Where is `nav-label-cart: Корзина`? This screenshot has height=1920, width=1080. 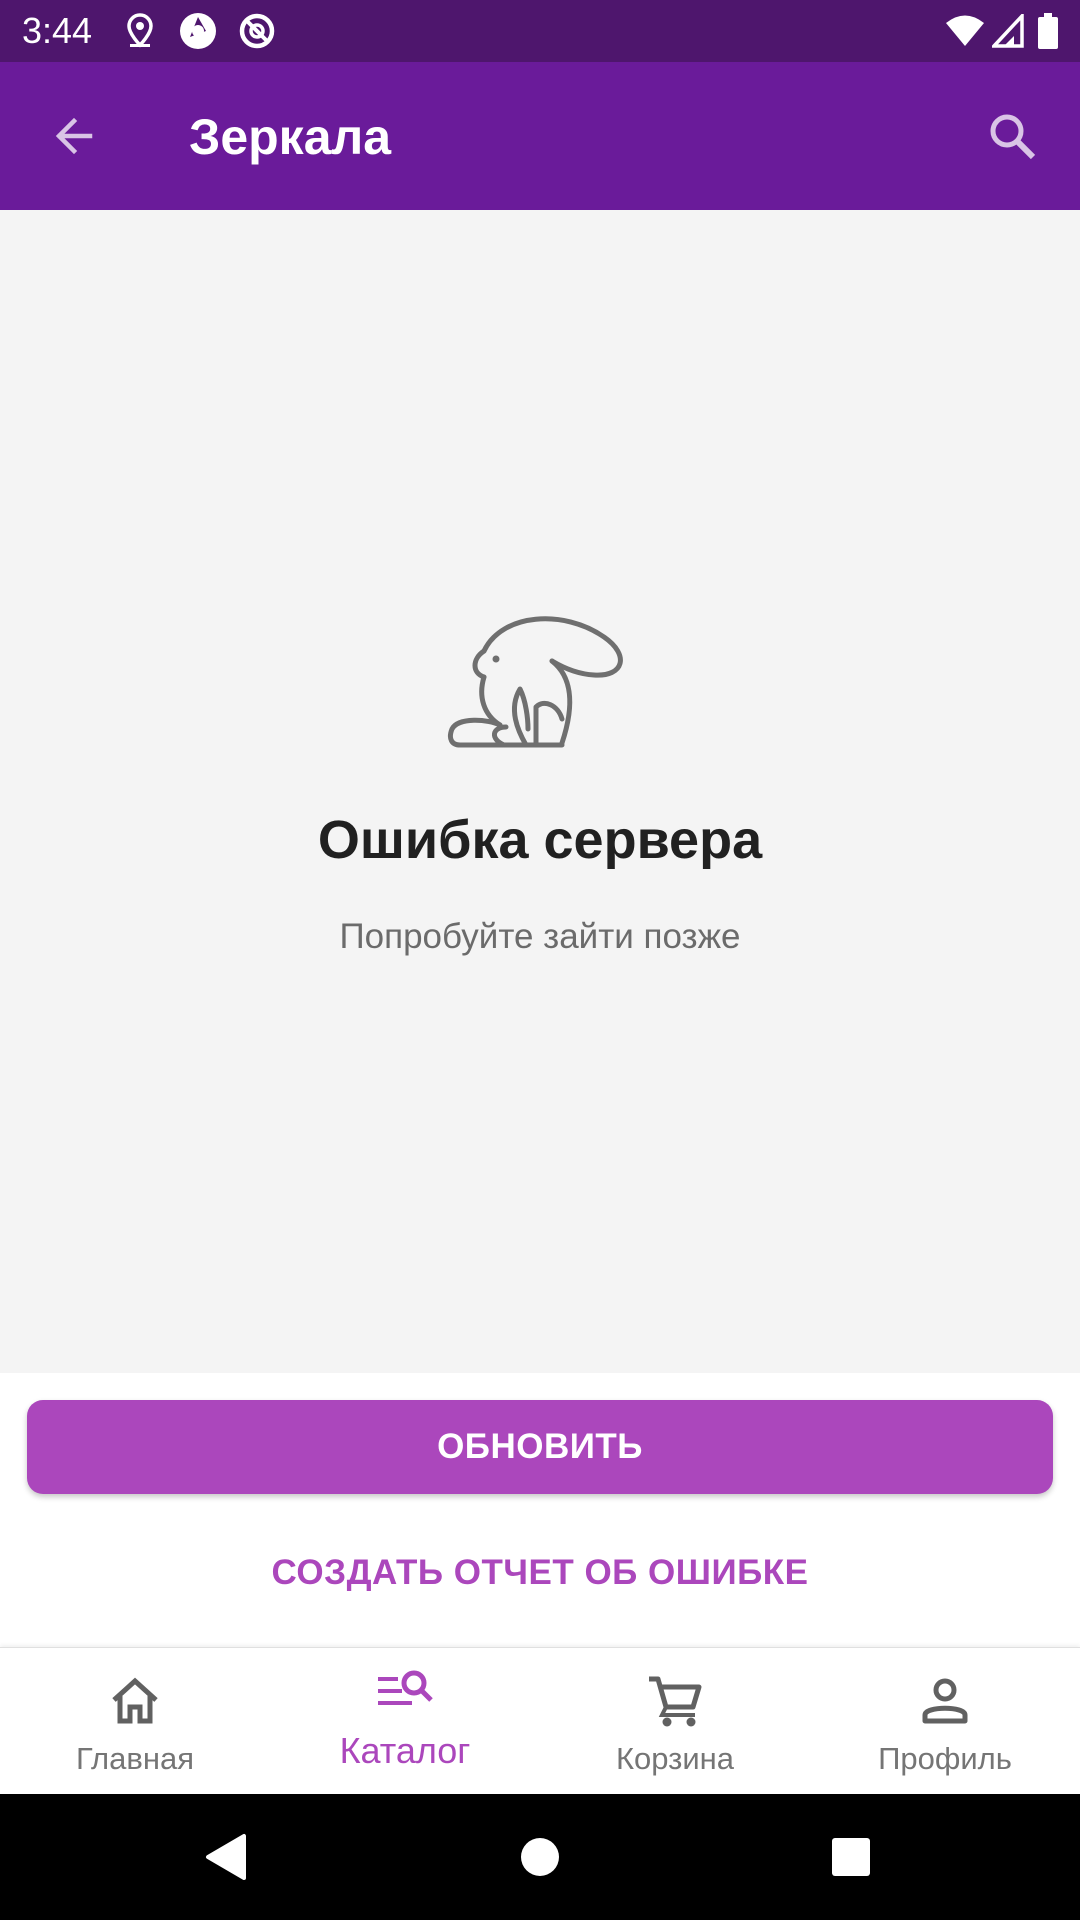
nav-label-cart: Корзина is located at coordinates (675, 1758).